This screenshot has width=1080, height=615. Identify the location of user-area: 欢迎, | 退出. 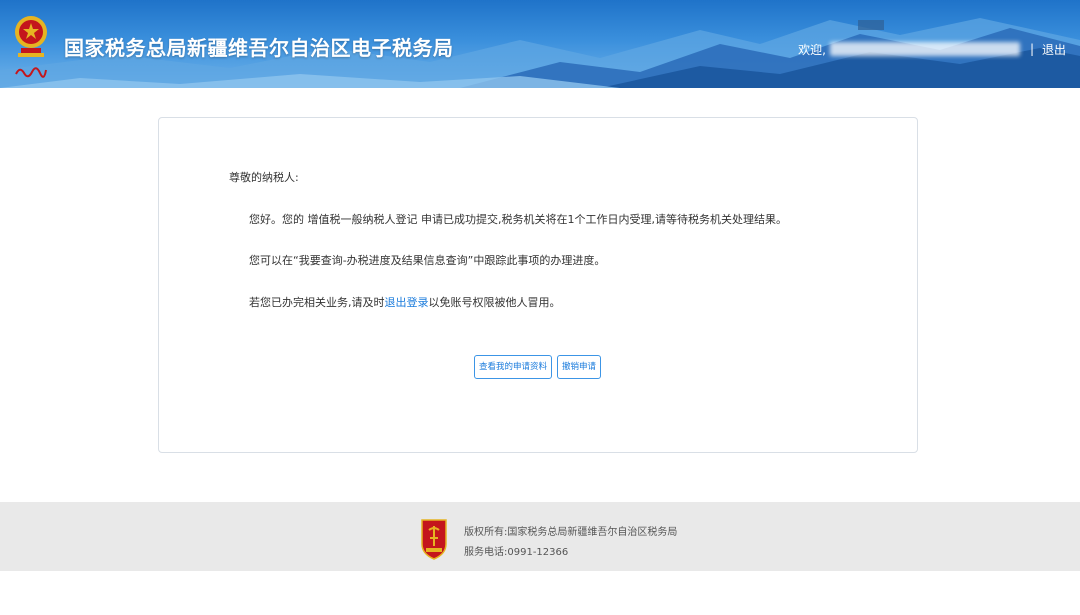
(932, 49).